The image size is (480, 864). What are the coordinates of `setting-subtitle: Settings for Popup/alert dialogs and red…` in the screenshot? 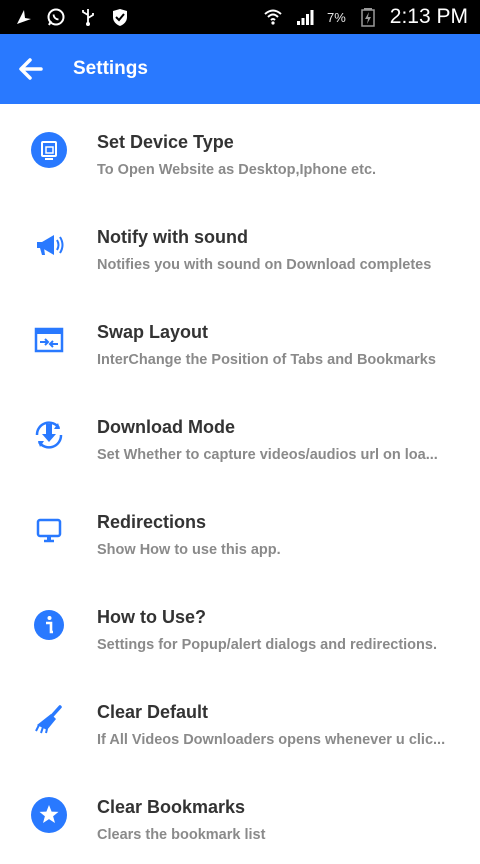 It's located at (267, 645).